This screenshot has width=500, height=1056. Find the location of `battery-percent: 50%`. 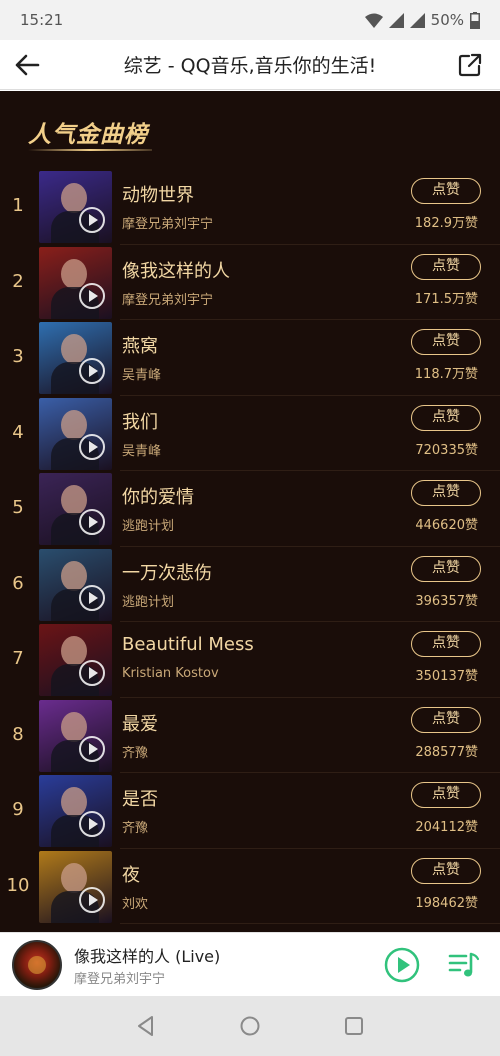

battery-percent: 50% is located at coordinates (447, 20).